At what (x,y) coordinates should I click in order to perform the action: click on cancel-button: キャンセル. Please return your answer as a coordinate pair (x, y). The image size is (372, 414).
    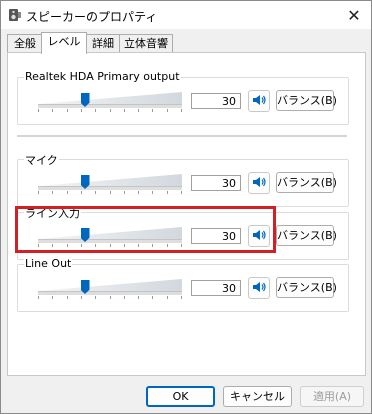
    Looking at the image, I should click on (257, 396).